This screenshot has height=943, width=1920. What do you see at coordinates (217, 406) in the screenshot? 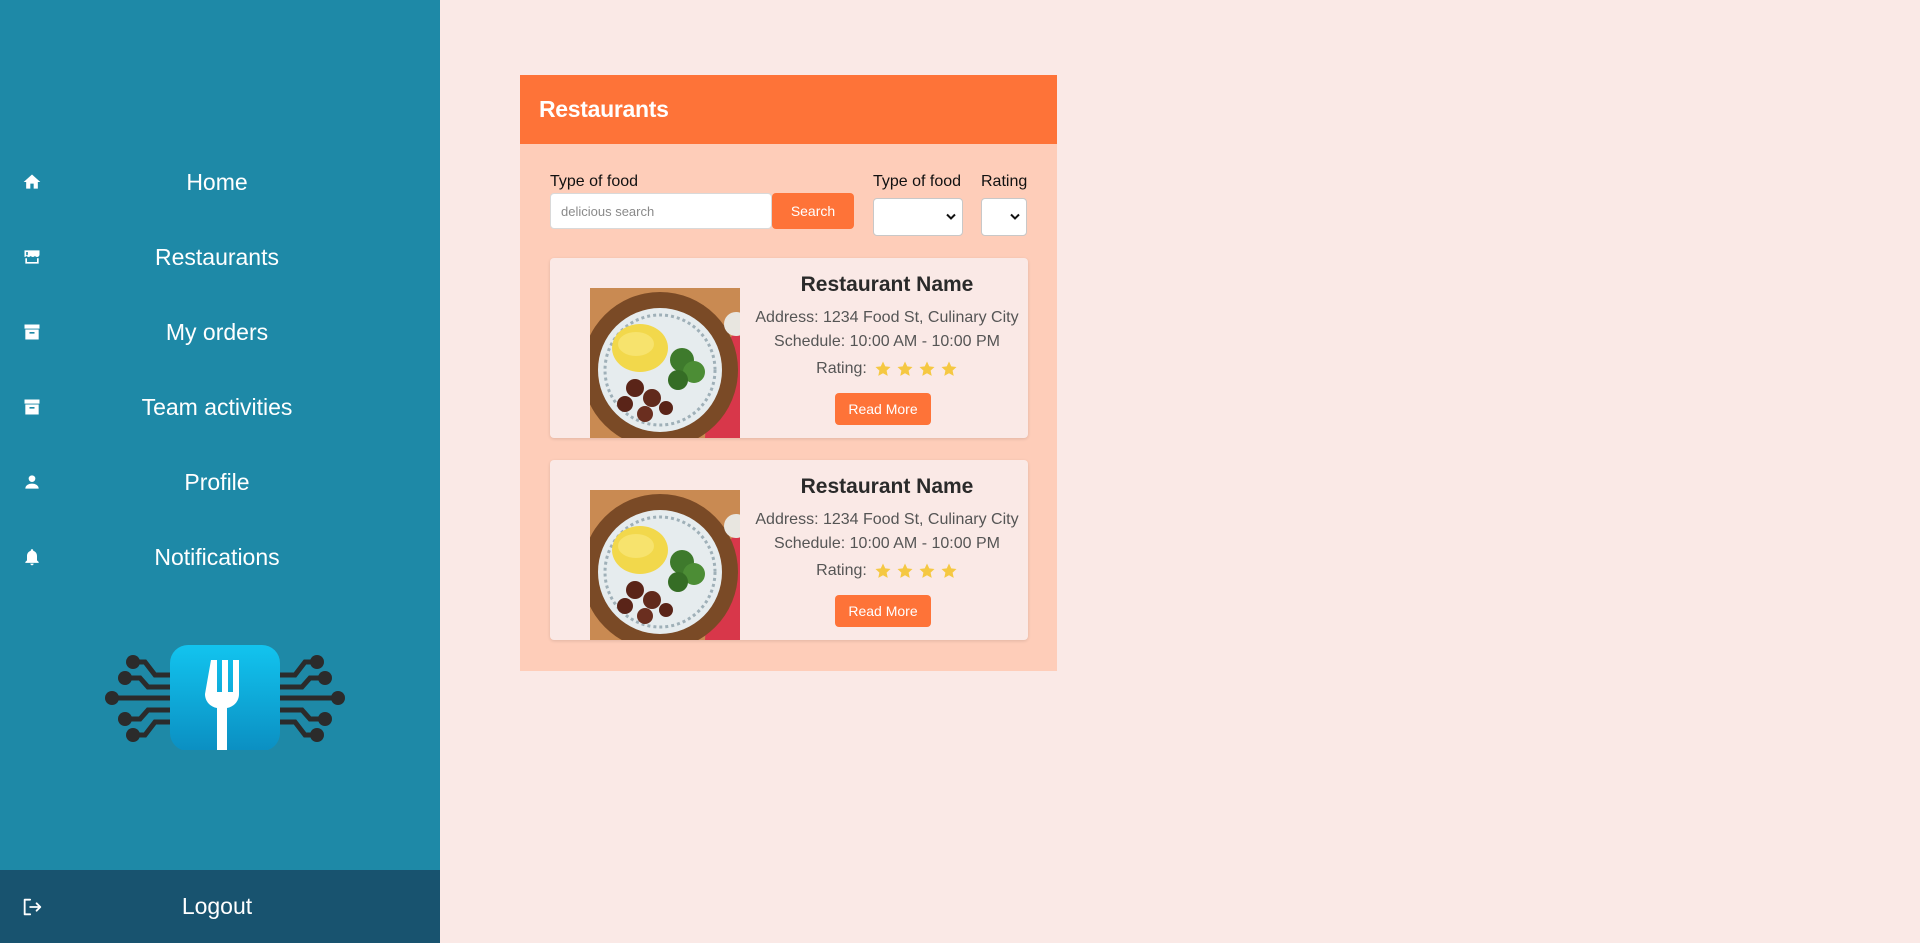
I see `sidebar-item-label: Team activities` at bounding box center [217, 406].